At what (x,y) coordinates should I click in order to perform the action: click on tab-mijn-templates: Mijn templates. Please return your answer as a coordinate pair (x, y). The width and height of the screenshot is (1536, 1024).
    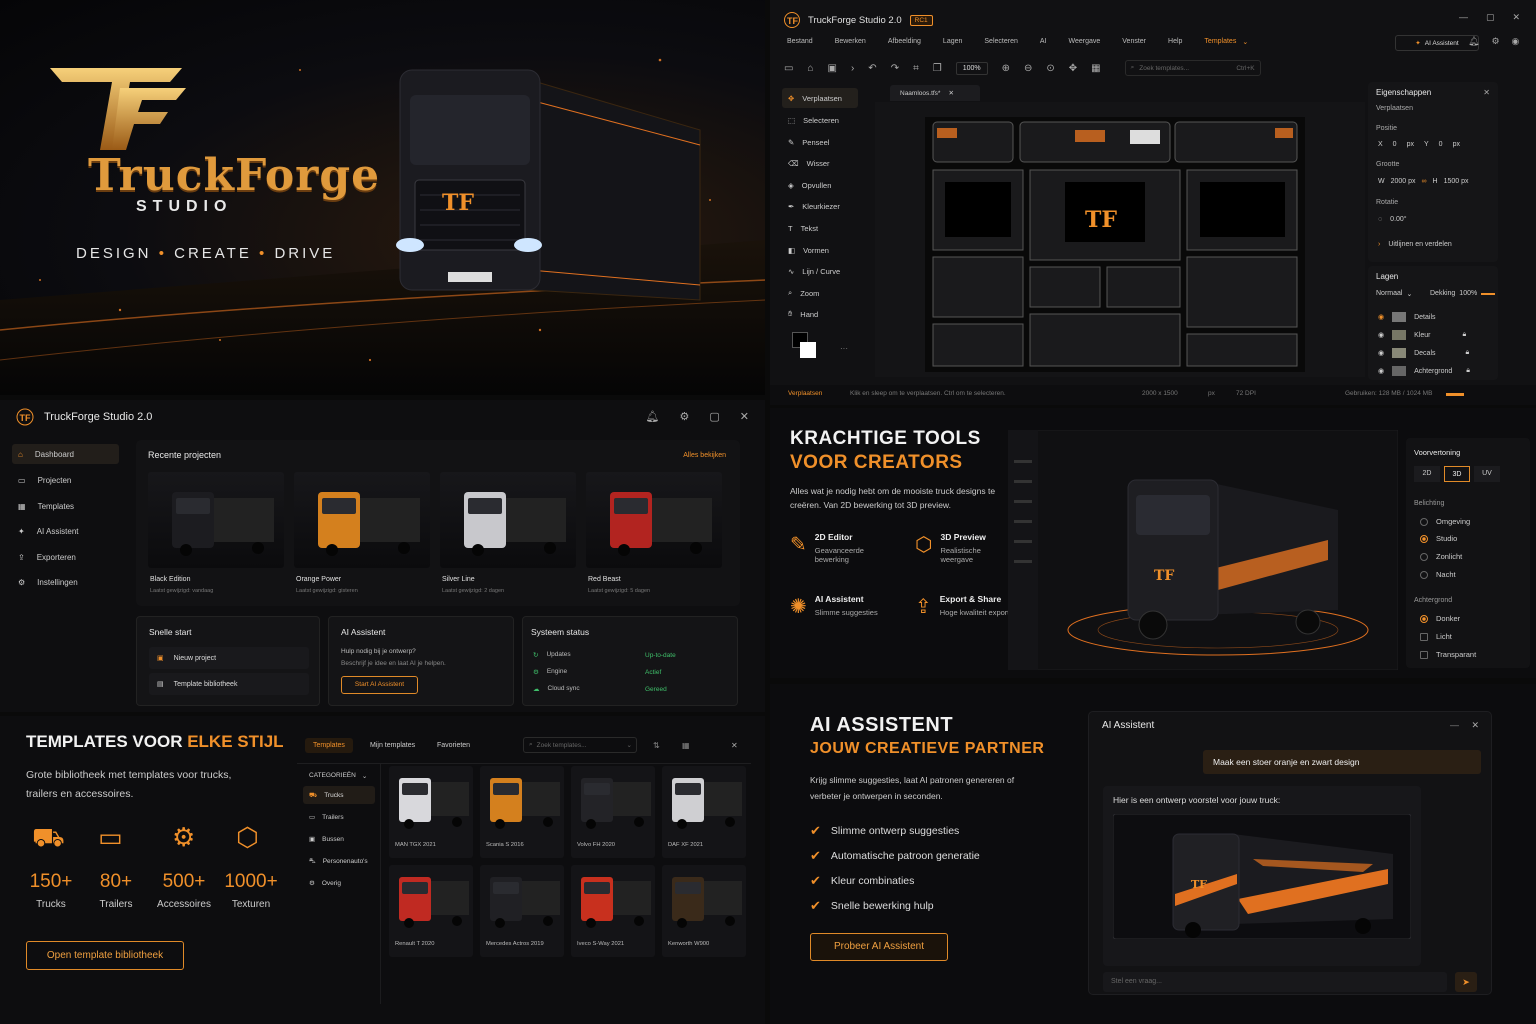
    Looking at the image, I should click on (392, 745).